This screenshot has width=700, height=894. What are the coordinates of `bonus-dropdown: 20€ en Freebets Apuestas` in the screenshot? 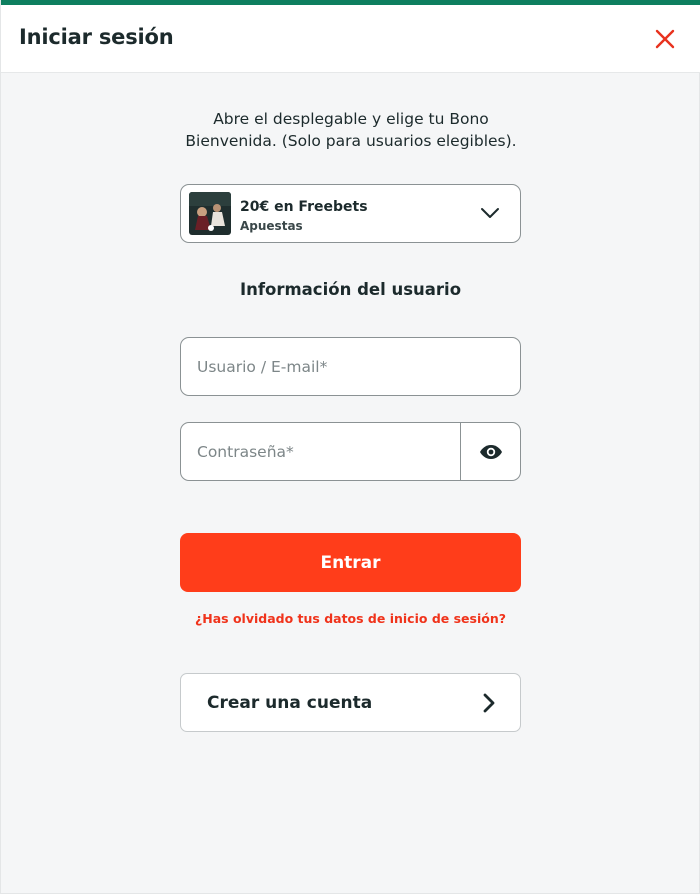 It's located at (350, 213).